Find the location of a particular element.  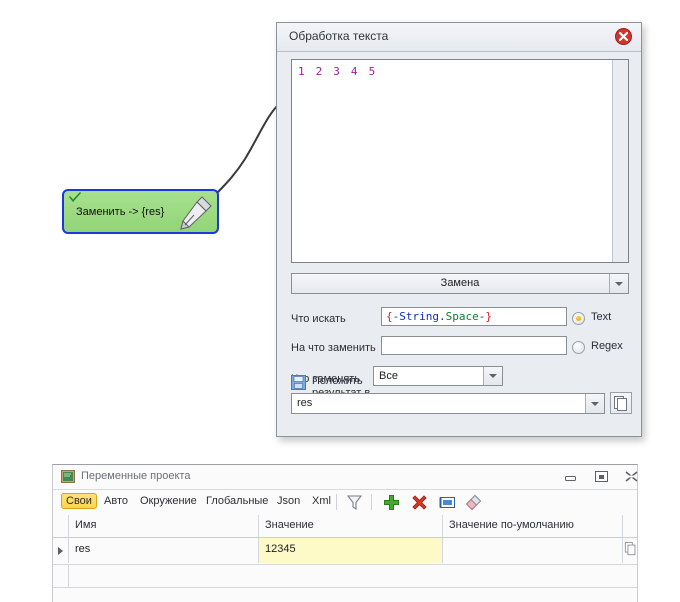

operation-mode-combo: Замена is located at coordinates (460, 283).